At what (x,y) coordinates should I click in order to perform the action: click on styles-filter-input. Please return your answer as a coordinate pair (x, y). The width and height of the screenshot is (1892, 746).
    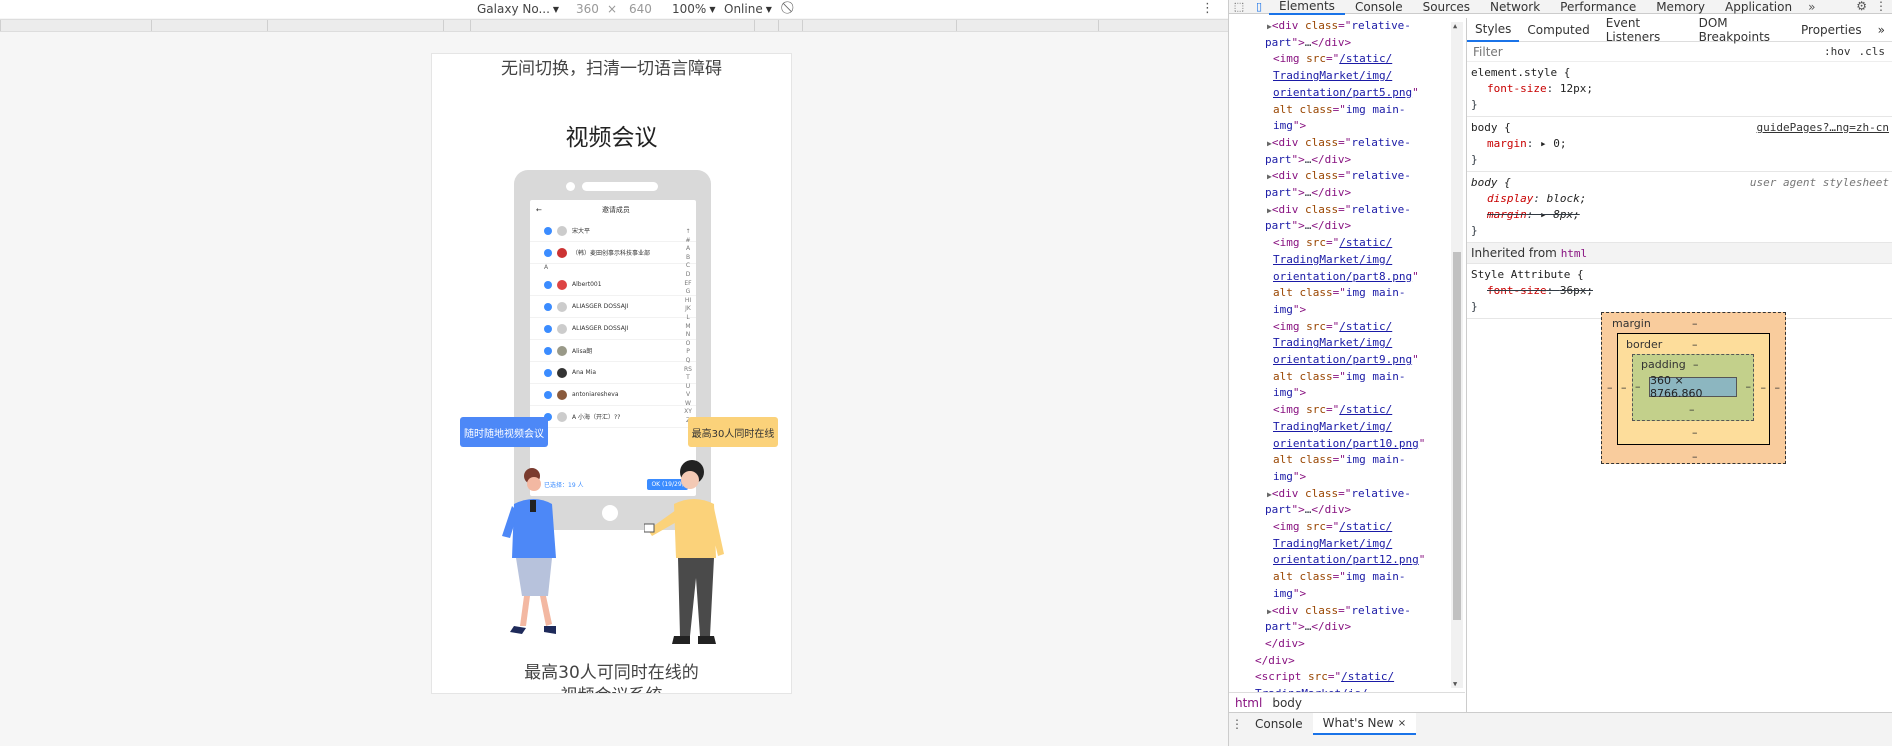
    Looking at the image, I should click on (1645, 51).